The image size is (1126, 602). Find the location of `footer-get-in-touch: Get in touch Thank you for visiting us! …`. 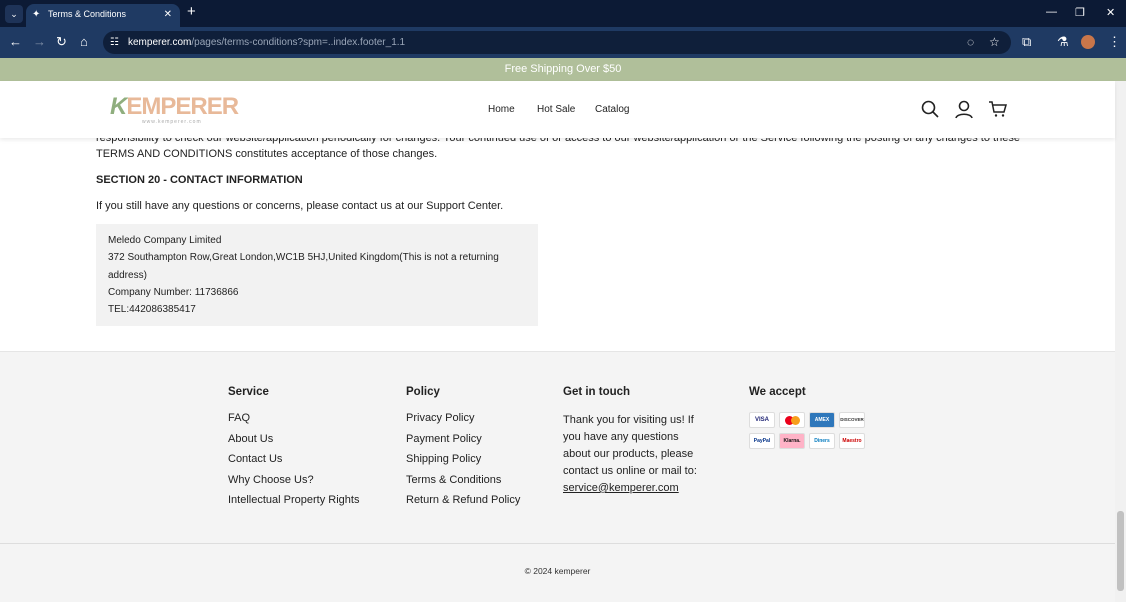

footer-get-in-touch: Get in touch Thank you for visiting us! … is located at coordinates (635, 441).